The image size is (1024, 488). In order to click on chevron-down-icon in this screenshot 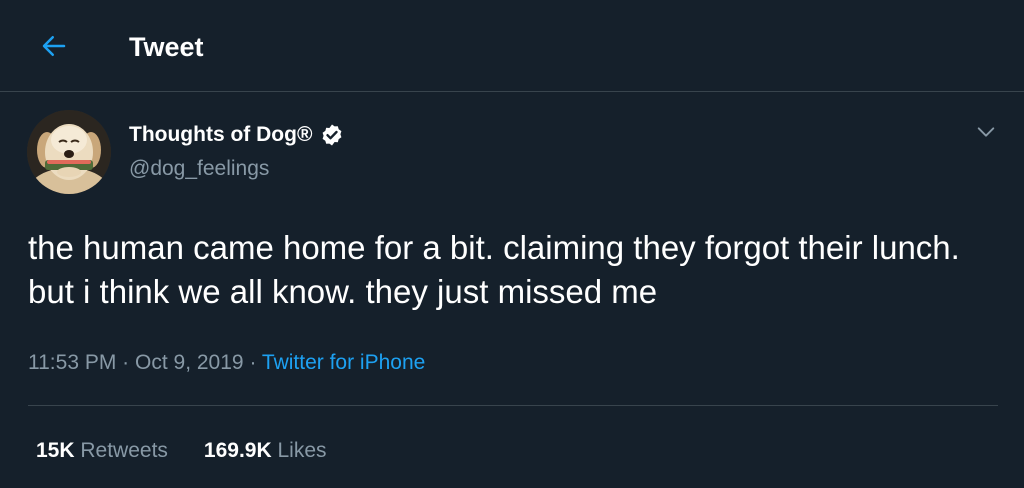, I will do `click(986, 132)`.